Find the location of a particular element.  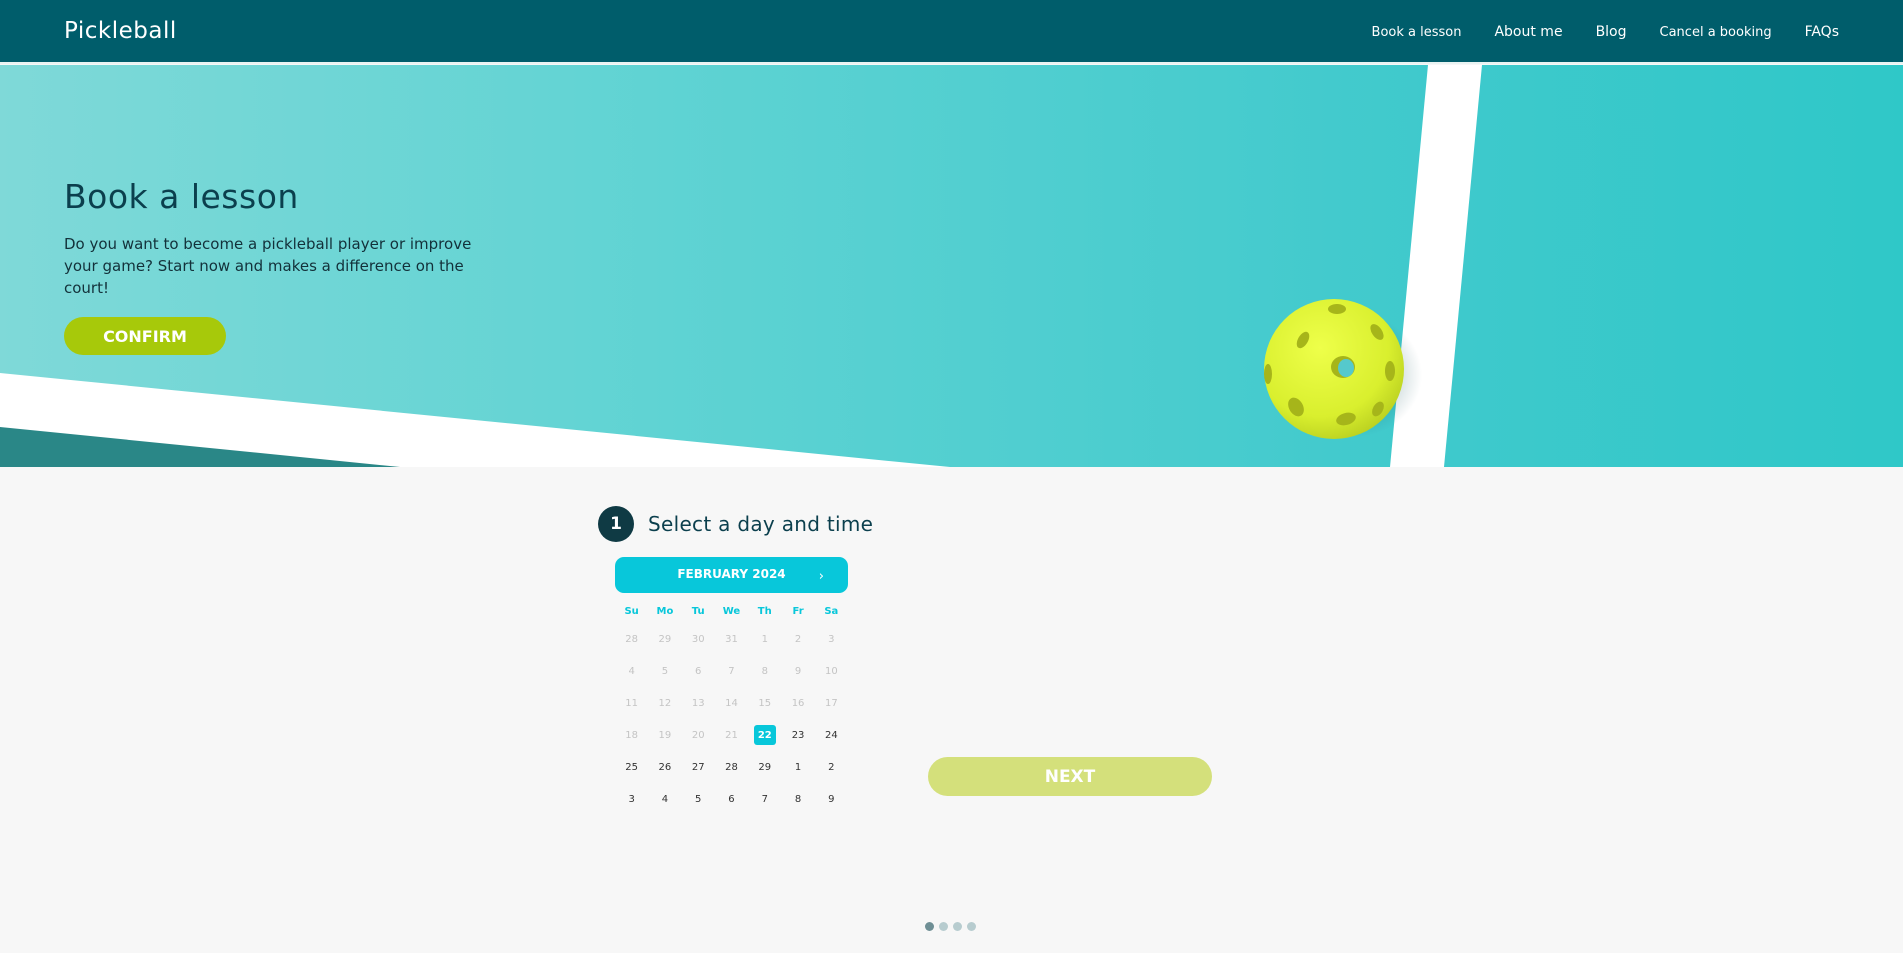

nav-book-a-lesson: Book a lesson is located at coordinates (1417, 32).